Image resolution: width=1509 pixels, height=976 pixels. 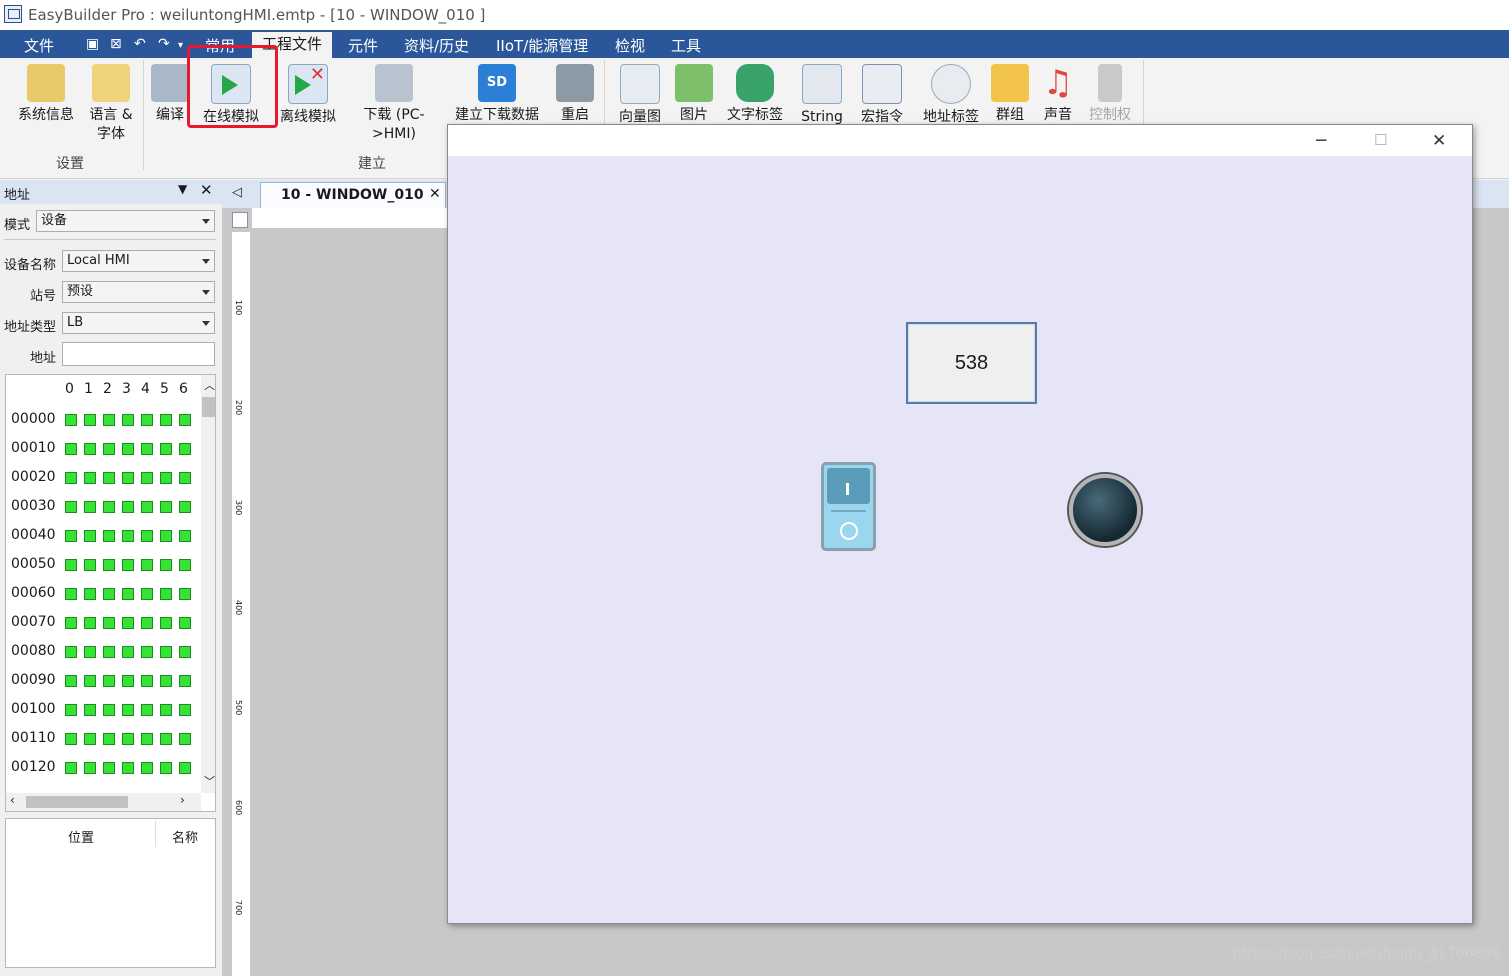 What do you see at coordinates (755, 91) in the screenshot?
I see `text-tag-button: 文字标签` at bounding box center [755, 91].